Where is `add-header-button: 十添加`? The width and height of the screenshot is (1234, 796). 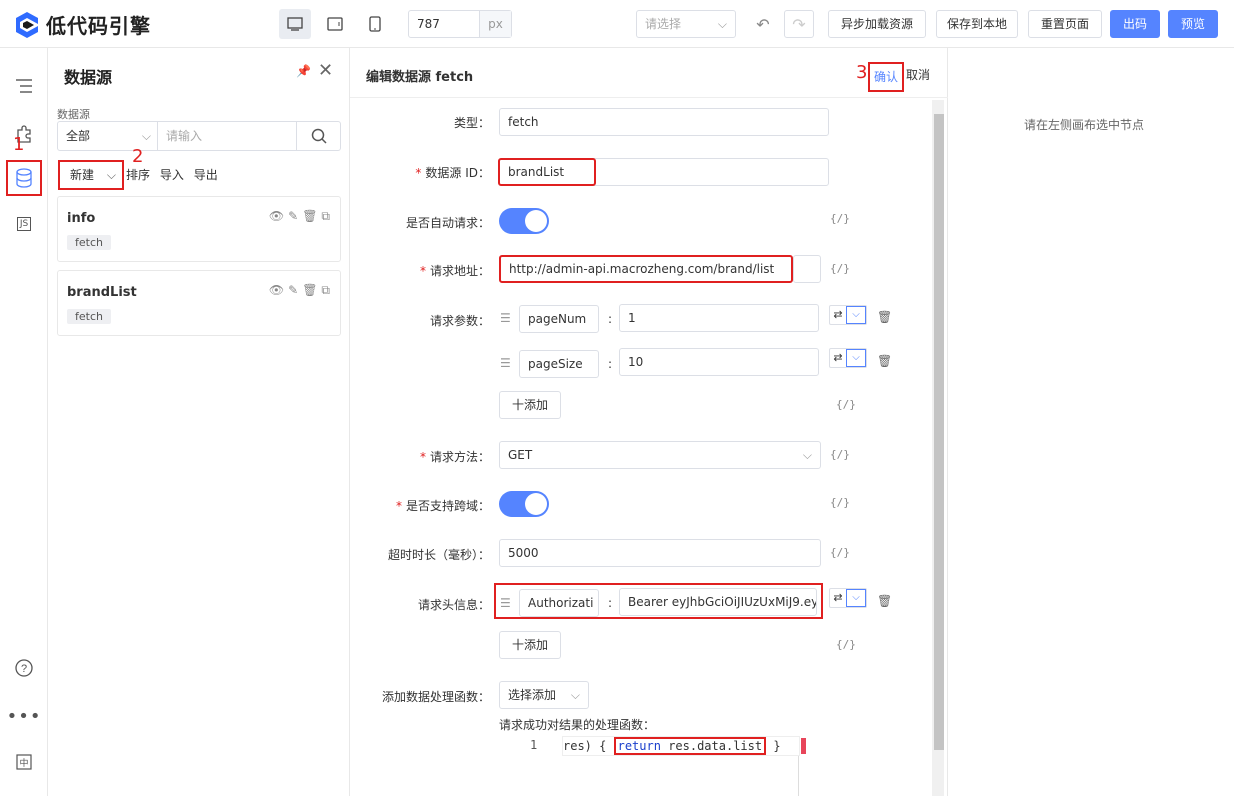 add-header-button: 十添加 is located at coordinates (530, 645).